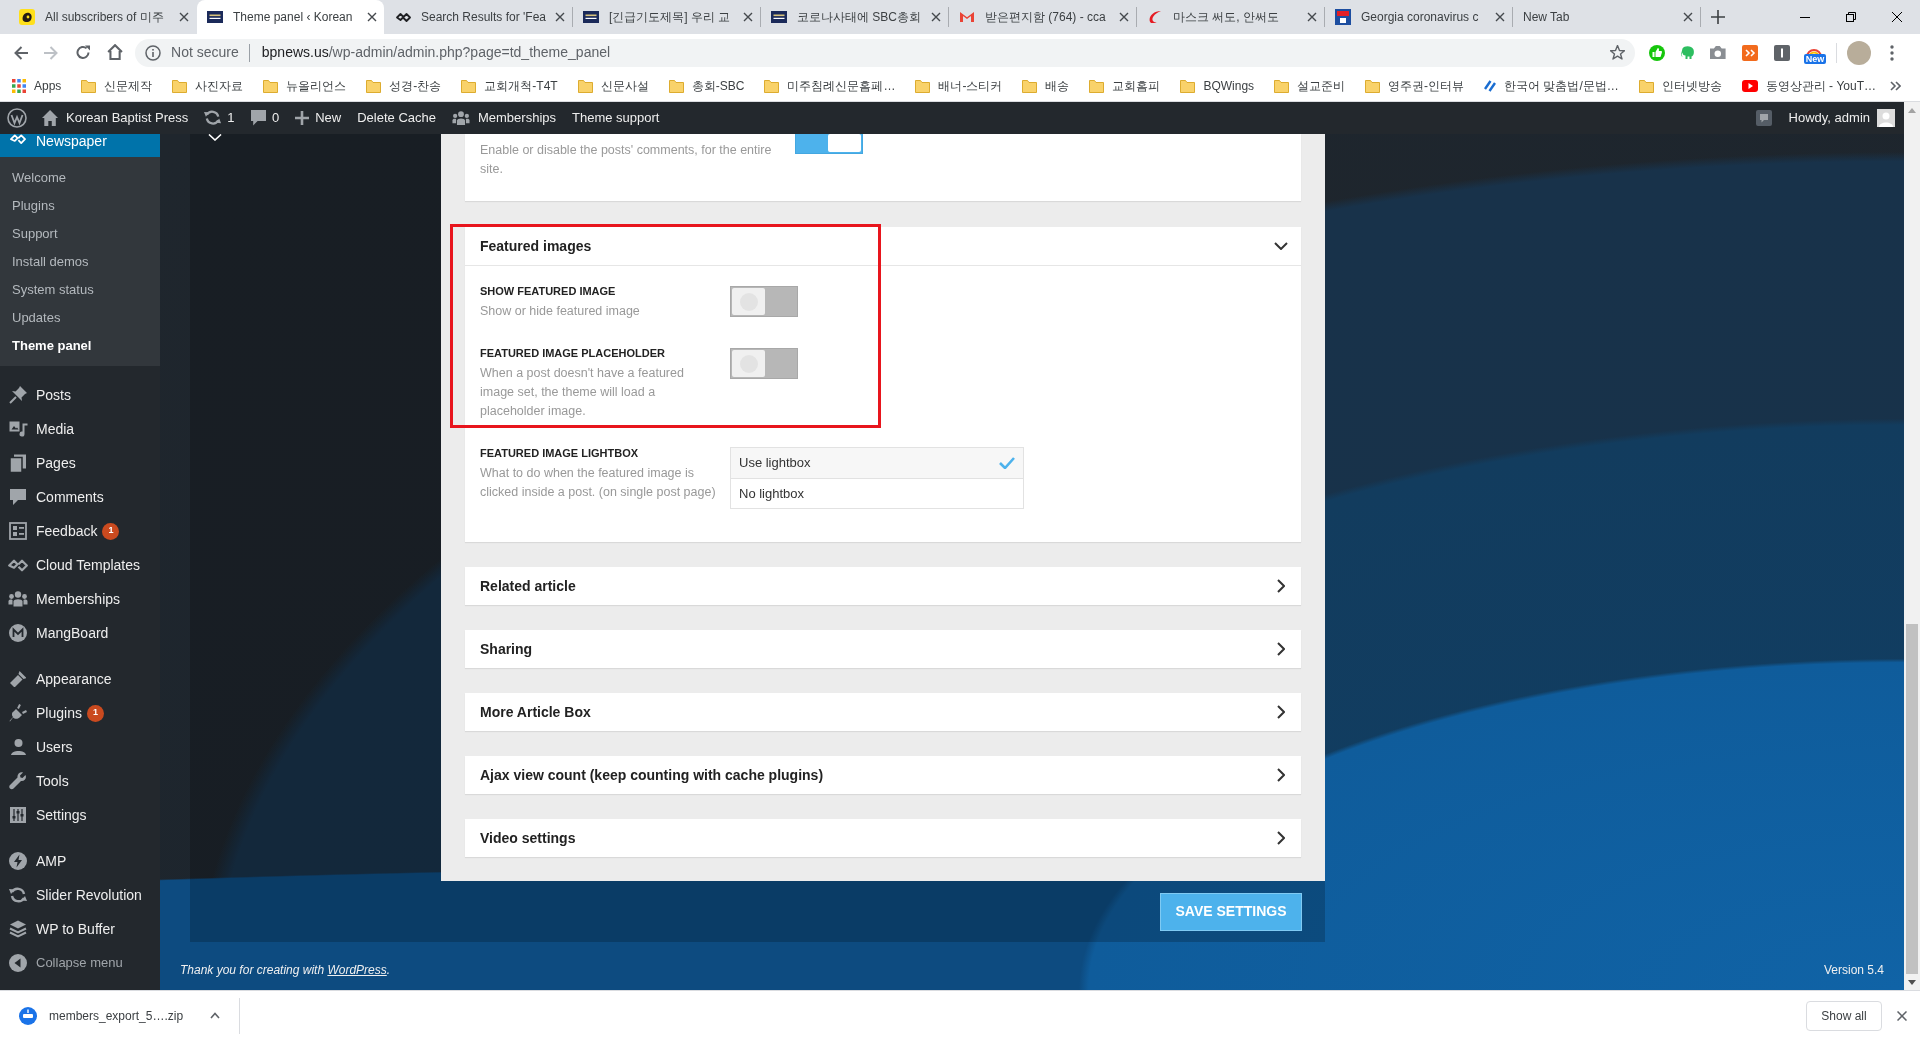 The height and width of the screenshot is (1040, 1920). Describe the element at coordinates (959, 86) in the screenshot. I see `bookmark-link: 배너-스티커` at that location.